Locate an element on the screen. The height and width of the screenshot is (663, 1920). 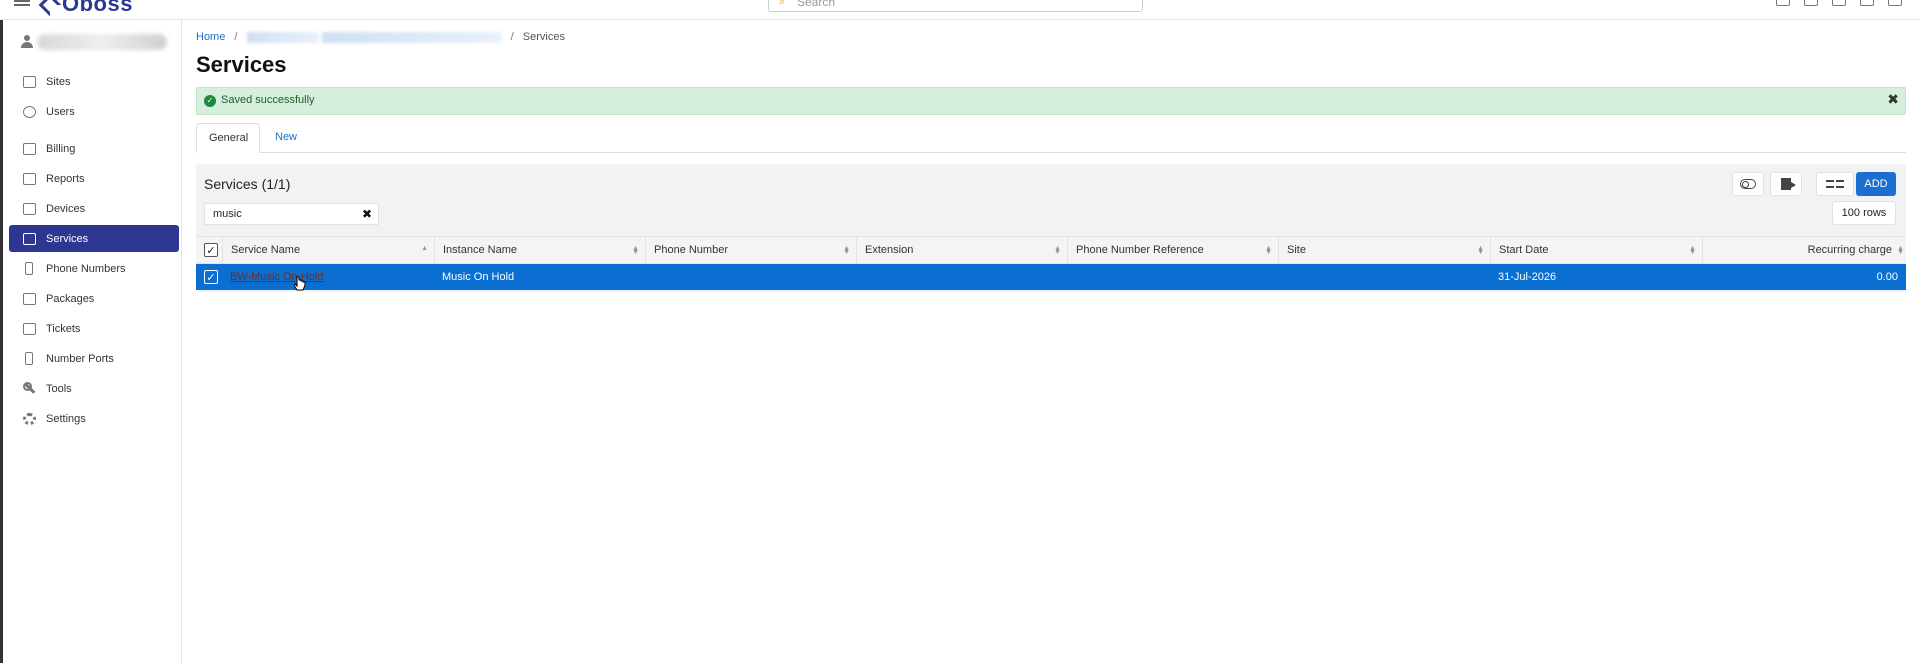
sidebar-item-label: Reports is located at coordinates (65, 178).